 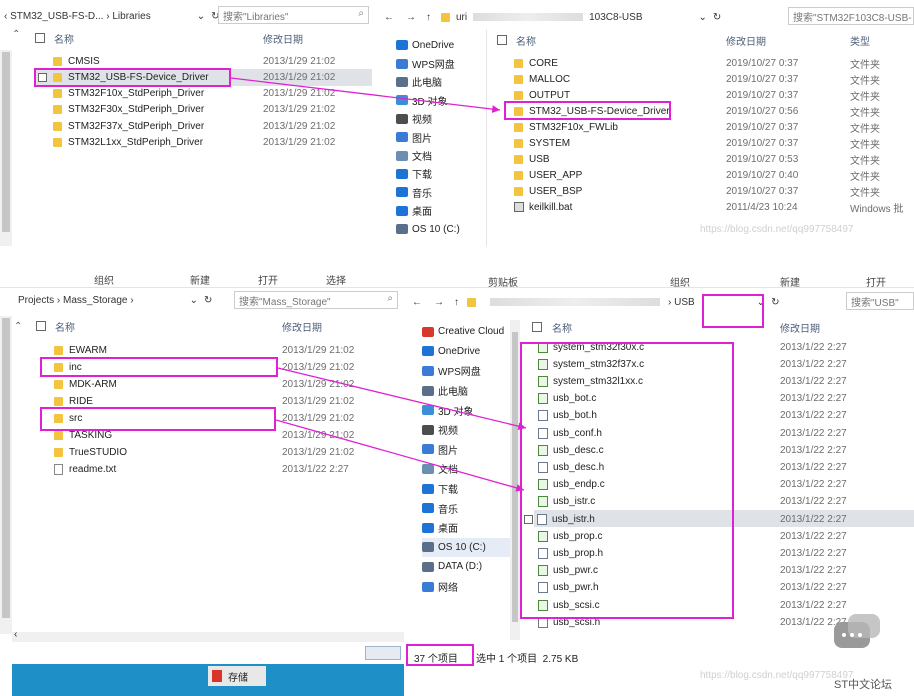 I want to click on arrow-src, so click(x=400, y=455).